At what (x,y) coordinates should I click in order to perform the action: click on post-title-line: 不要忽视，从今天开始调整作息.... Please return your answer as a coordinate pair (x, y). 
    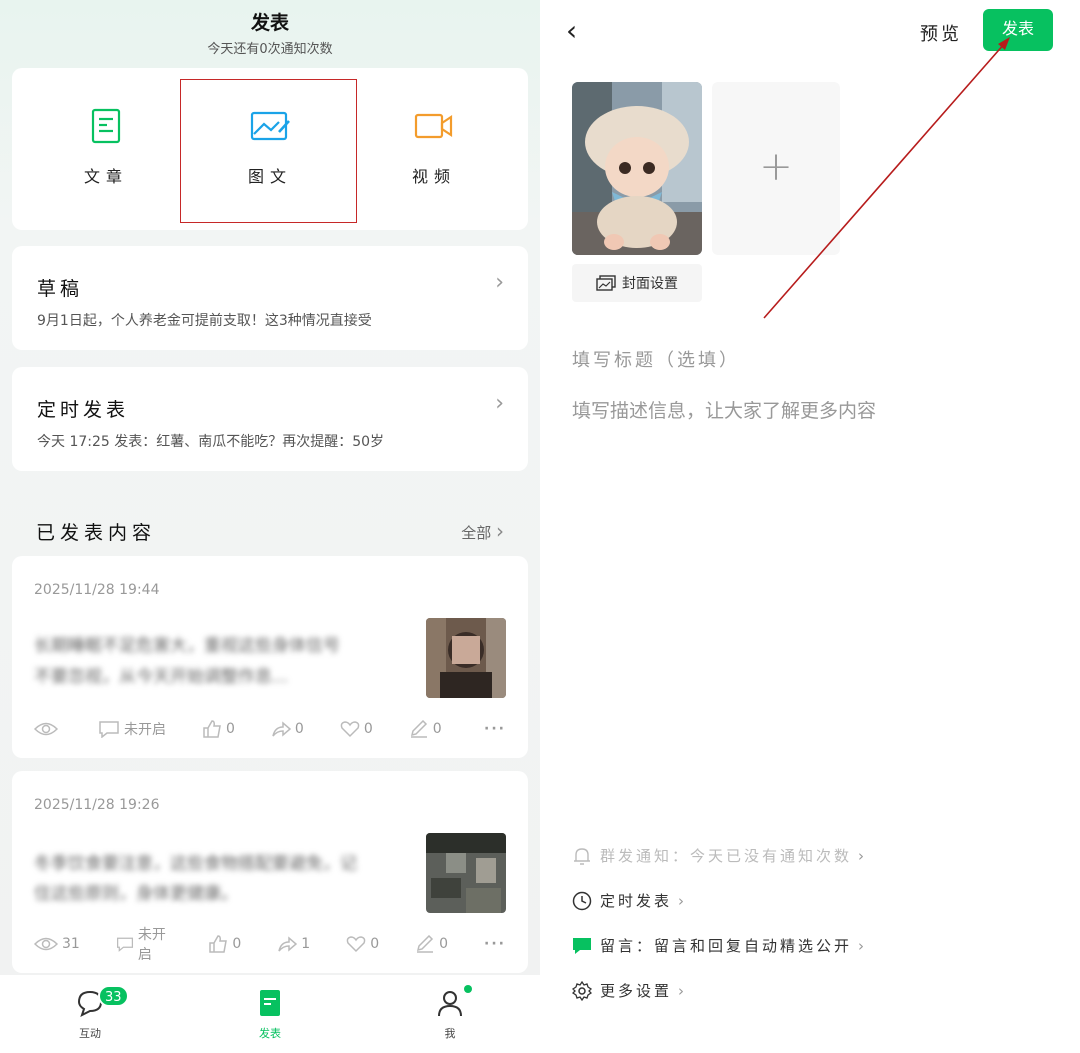
    Looking at the image, I should click on (161, 677).